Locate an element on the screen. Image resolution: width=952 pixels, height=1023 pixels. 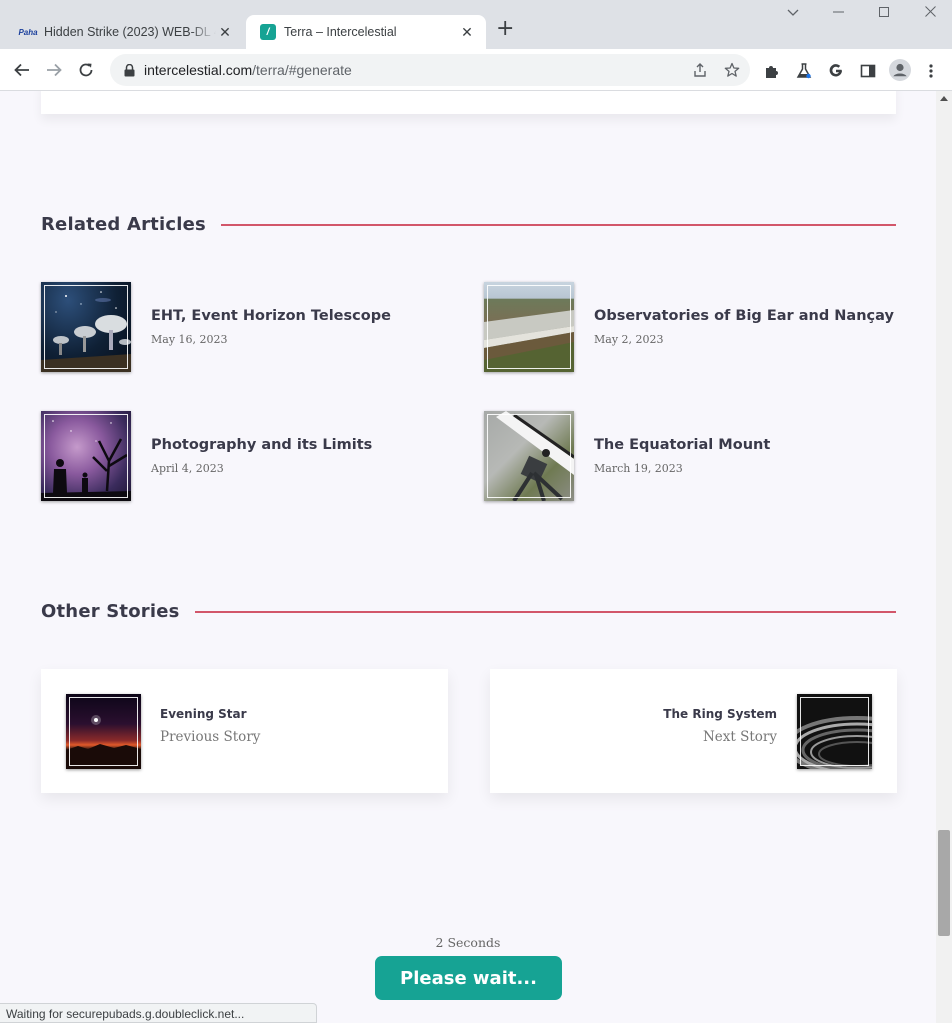
related-article-photography: Photography and its Limits April 4, 2023 is located at coordinates (206, 456).